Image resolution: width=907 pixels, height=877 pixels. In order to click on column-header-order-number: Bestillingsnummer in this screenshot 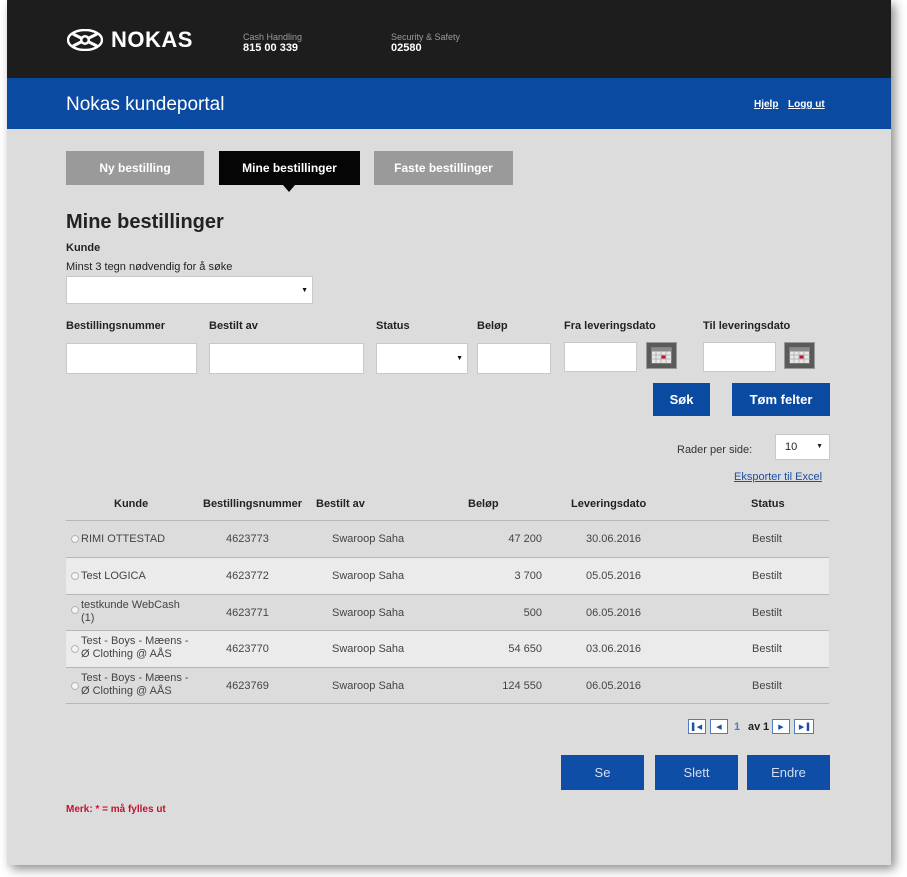, I will do `click(252, 504)`.